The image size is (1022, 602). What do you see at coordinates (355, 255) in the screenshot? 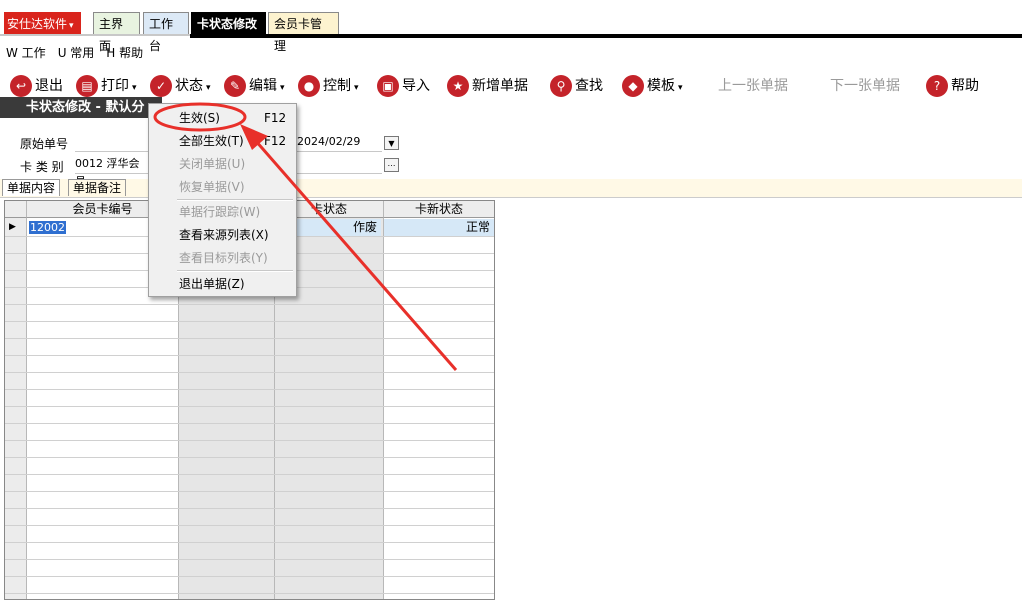
I see `annotation-arrow-shaft` at bounding box center [355, 255].